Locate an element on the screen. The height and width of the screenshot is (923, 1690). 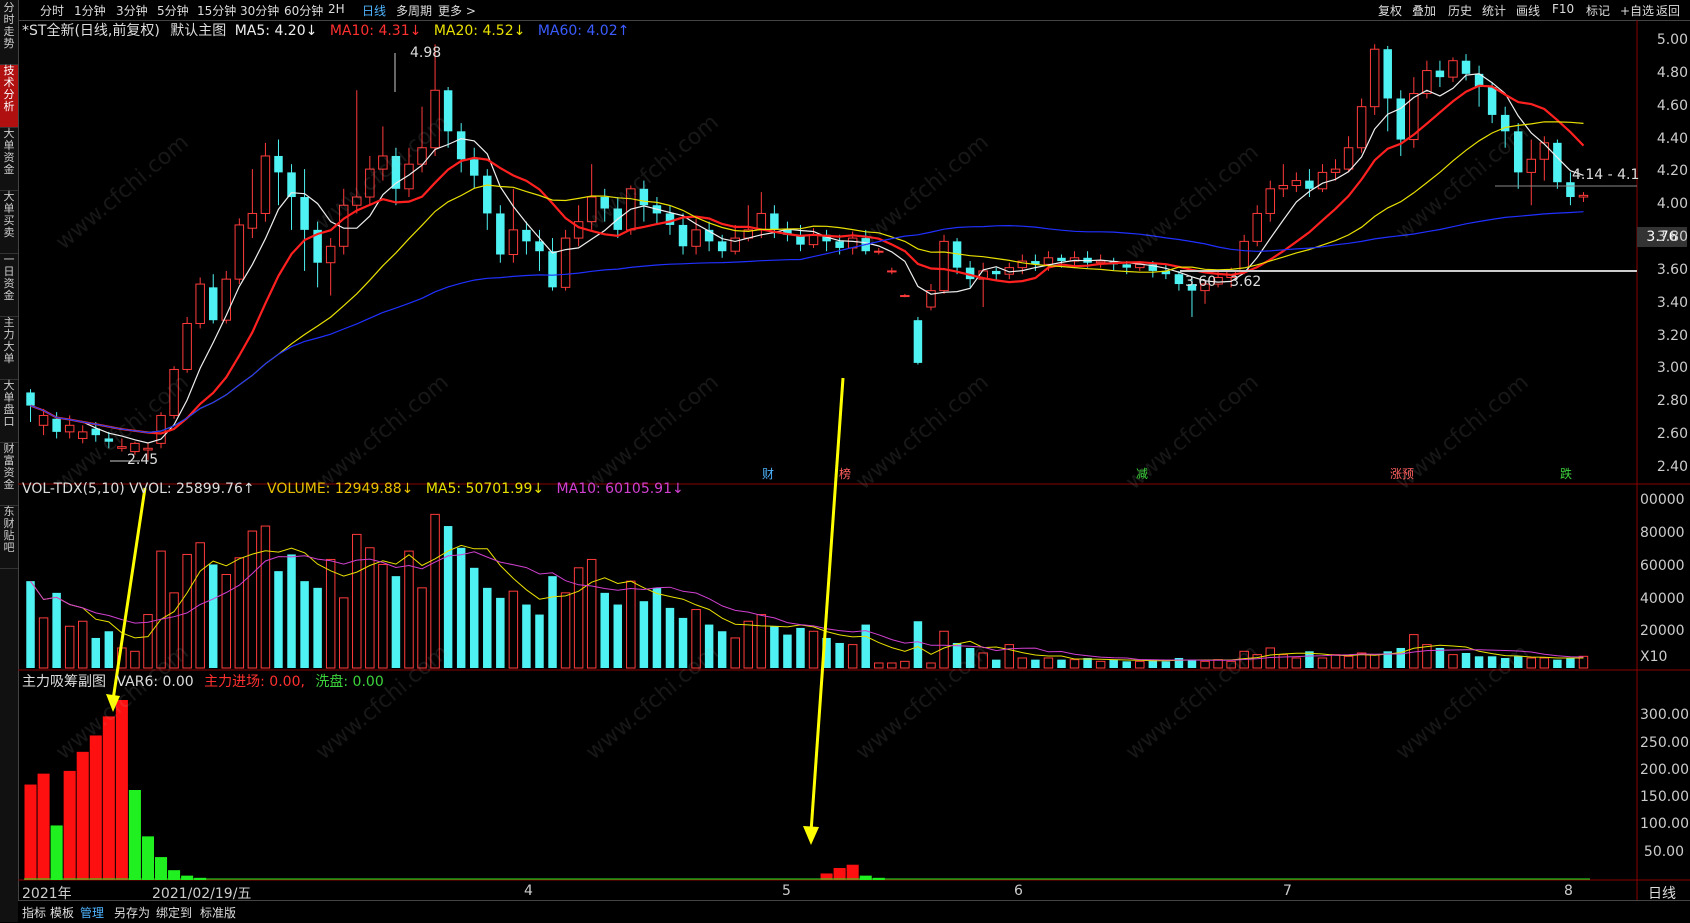
volume-value: VOLUME: 12949.88↓ is located at coordinates (340, 489).